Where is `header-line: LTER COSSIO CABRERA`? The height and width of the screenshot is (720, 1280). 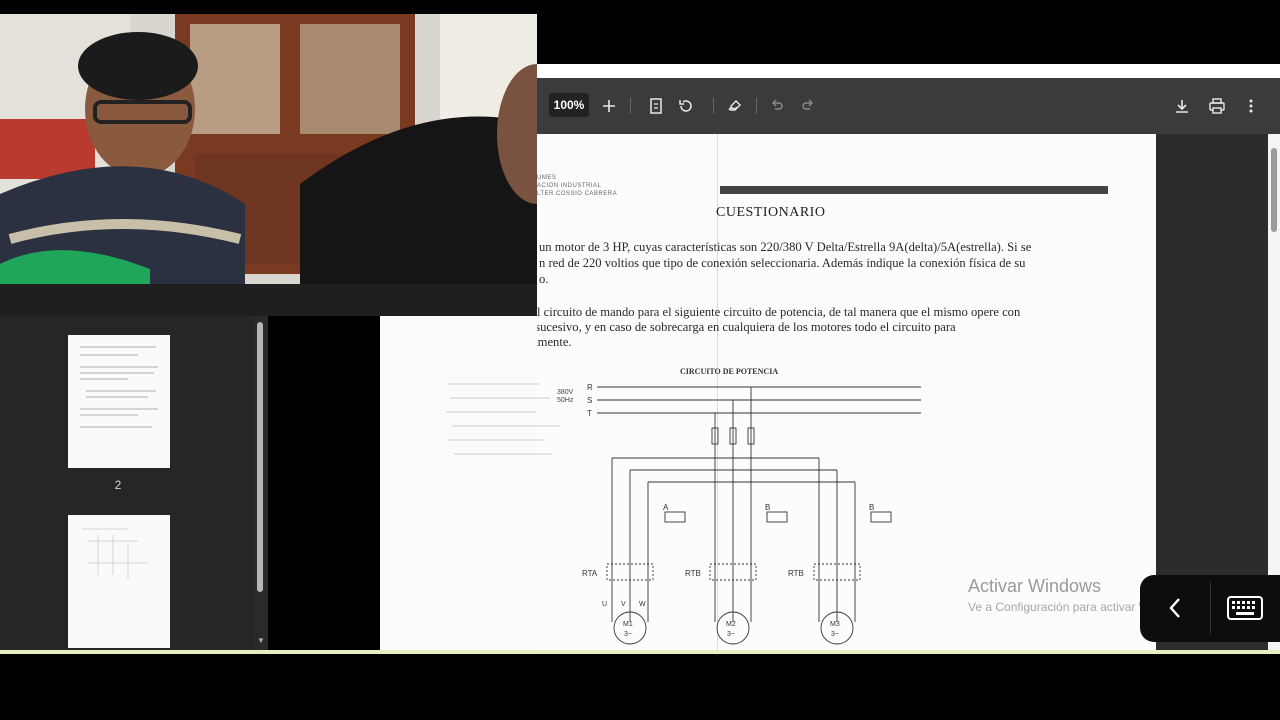
header-line: LTER COSSIO CABRERA is located at coordinates (577, 194).